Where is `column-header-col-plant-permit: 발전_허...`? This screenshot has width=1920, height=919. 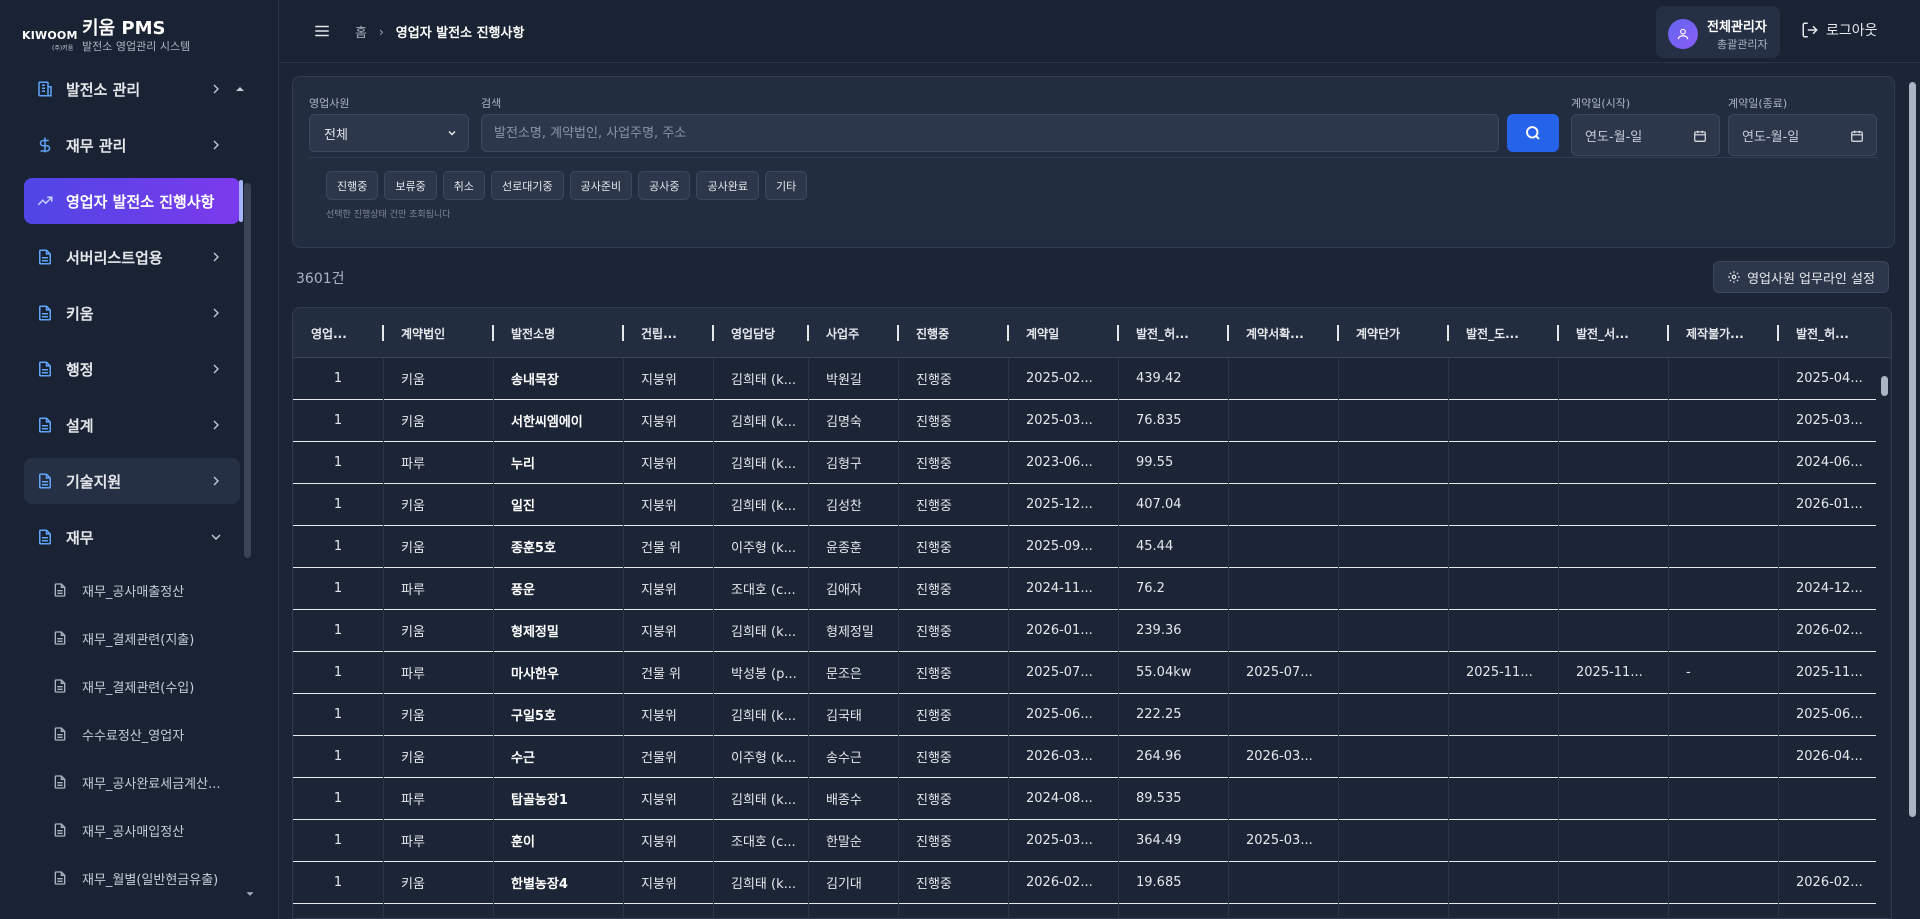
column-header-col-plant-permit: 발전_허... is located at coordinates (1832, 333).